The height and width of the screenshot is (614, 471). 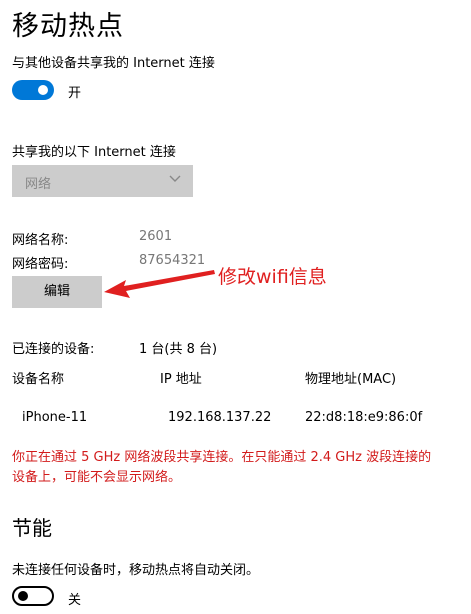 I want to click on edit-button: 编辑, so click(x=57, y=292).